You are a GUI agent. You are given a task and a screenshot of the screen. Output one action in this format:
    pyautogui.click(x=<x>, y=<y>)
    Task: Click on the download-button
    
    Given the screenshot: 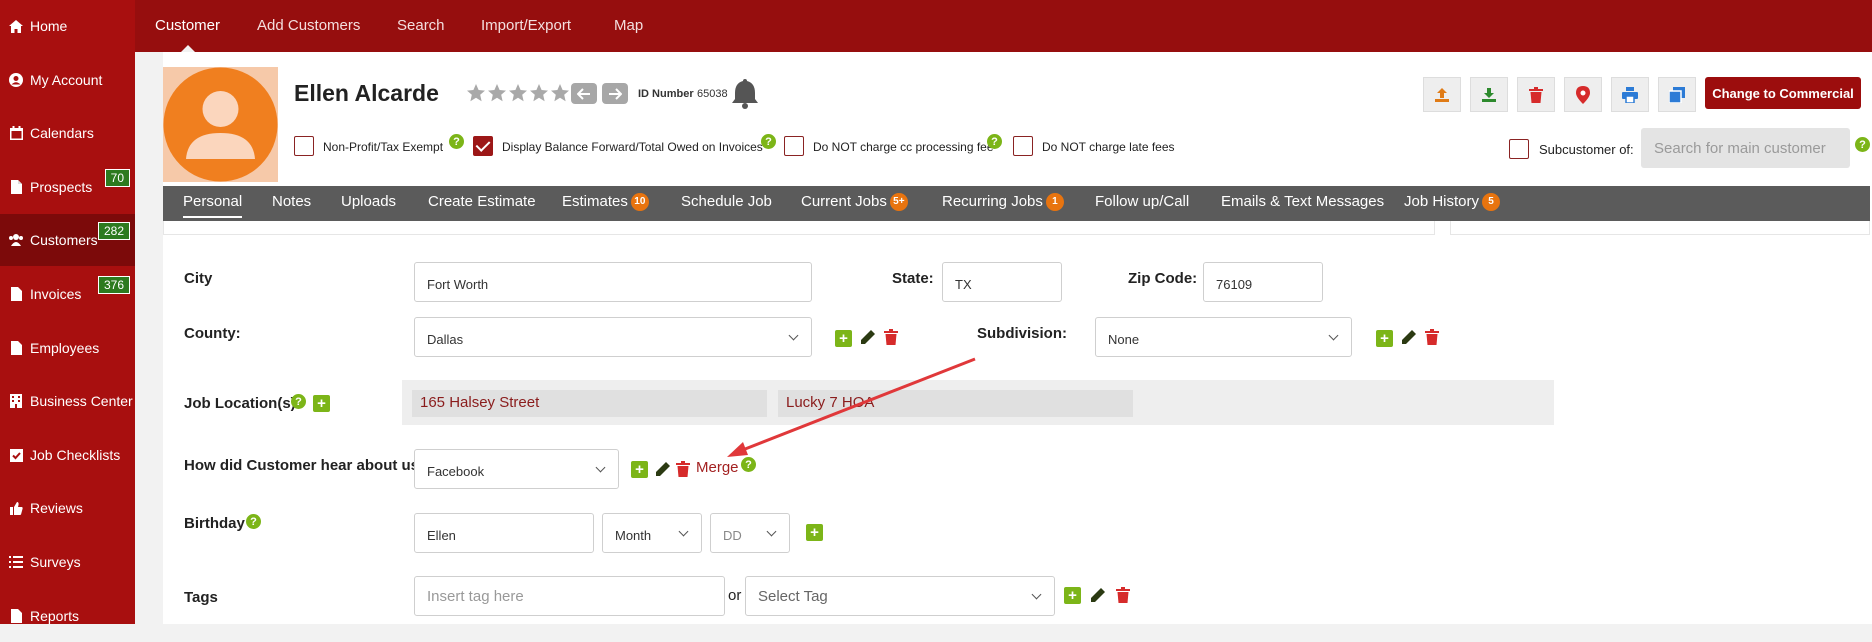 What is the action you would take?
    pyautogui.click(x=1489, y=94)
    